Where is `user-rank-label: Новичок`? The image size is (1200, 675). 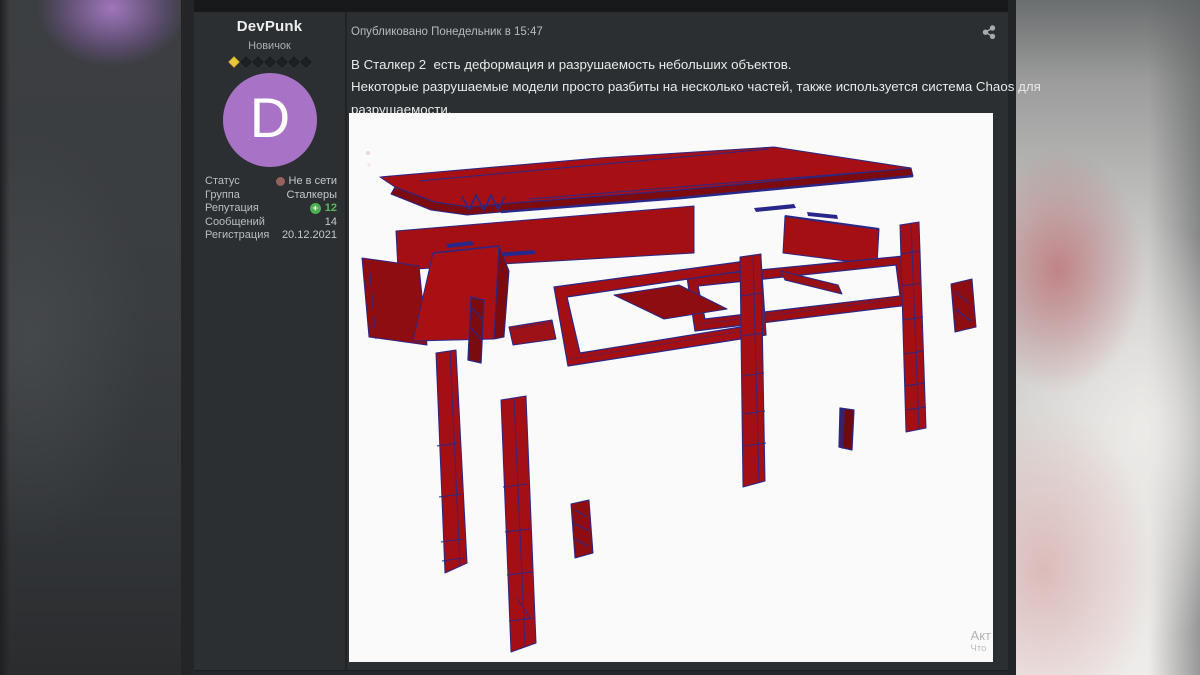
user-rank-label: Новичок is located at coordinates (269, 46).